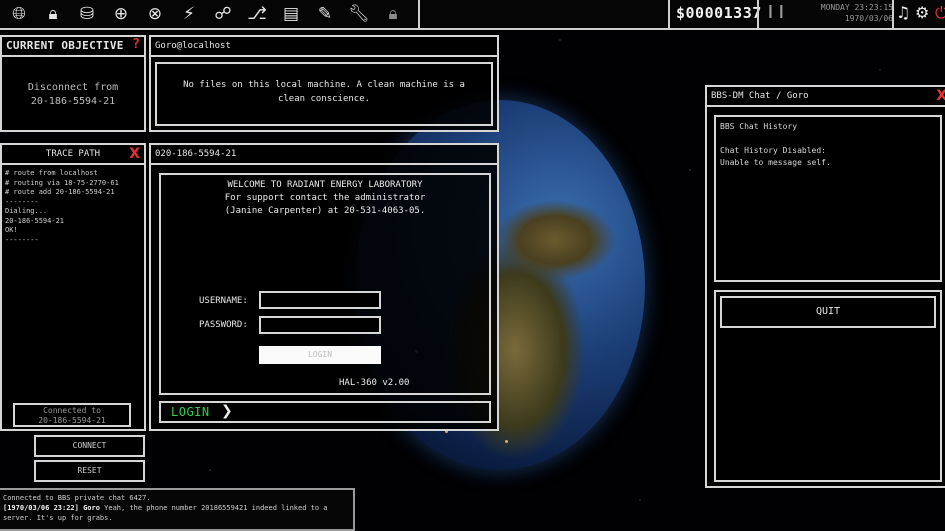  What do you see at coordinates (291, 14) in the screenshot?
I see `notebook-icon: ▤` at bounding box center [291, 14].